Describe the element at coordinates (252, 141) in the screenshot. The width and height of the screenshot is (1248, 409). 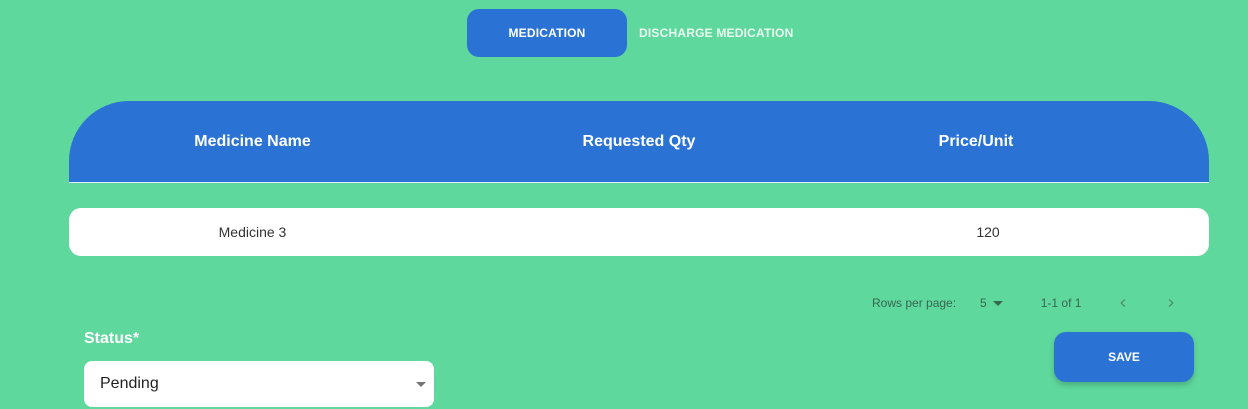
I see `column-header-medicine-name: Medicine Name` at that location.